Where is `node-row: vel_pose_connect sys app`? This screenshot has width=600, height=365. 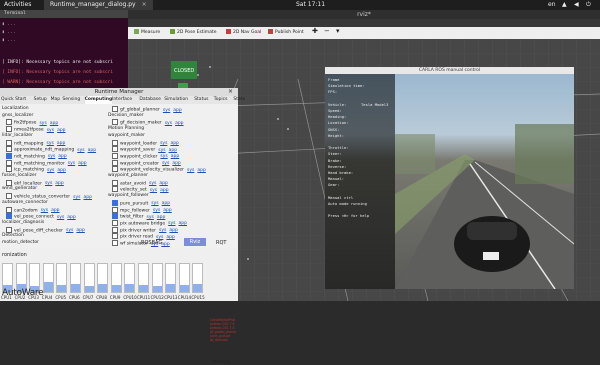
node-row: vel_pose_connect sys app is located at coordinates (41, 216).